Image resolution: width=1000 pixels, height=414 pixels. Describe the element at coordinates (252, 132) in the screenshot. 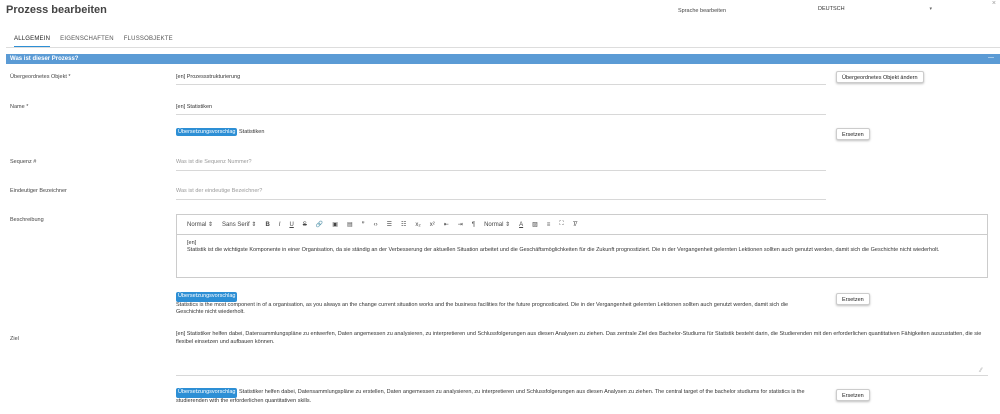

I see `suggestion-text: Statistiken` at that location.